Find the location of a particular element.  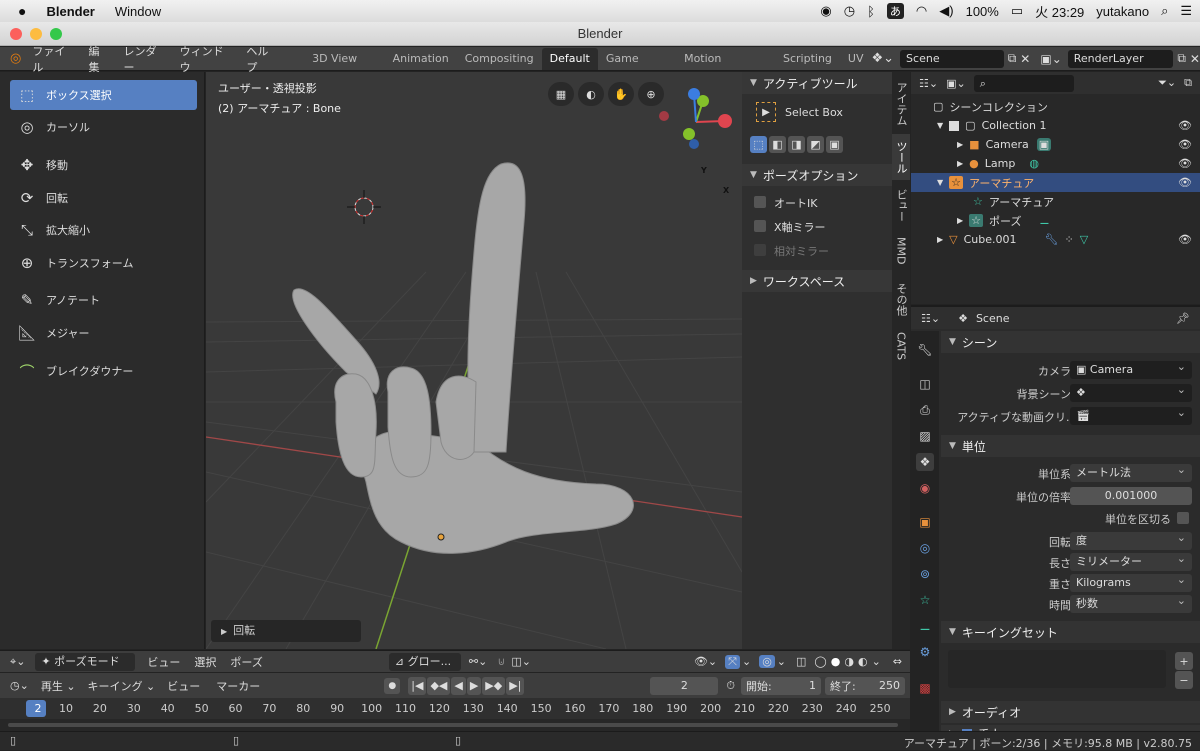

collection-checkbox is located at coordinates (954, 125).